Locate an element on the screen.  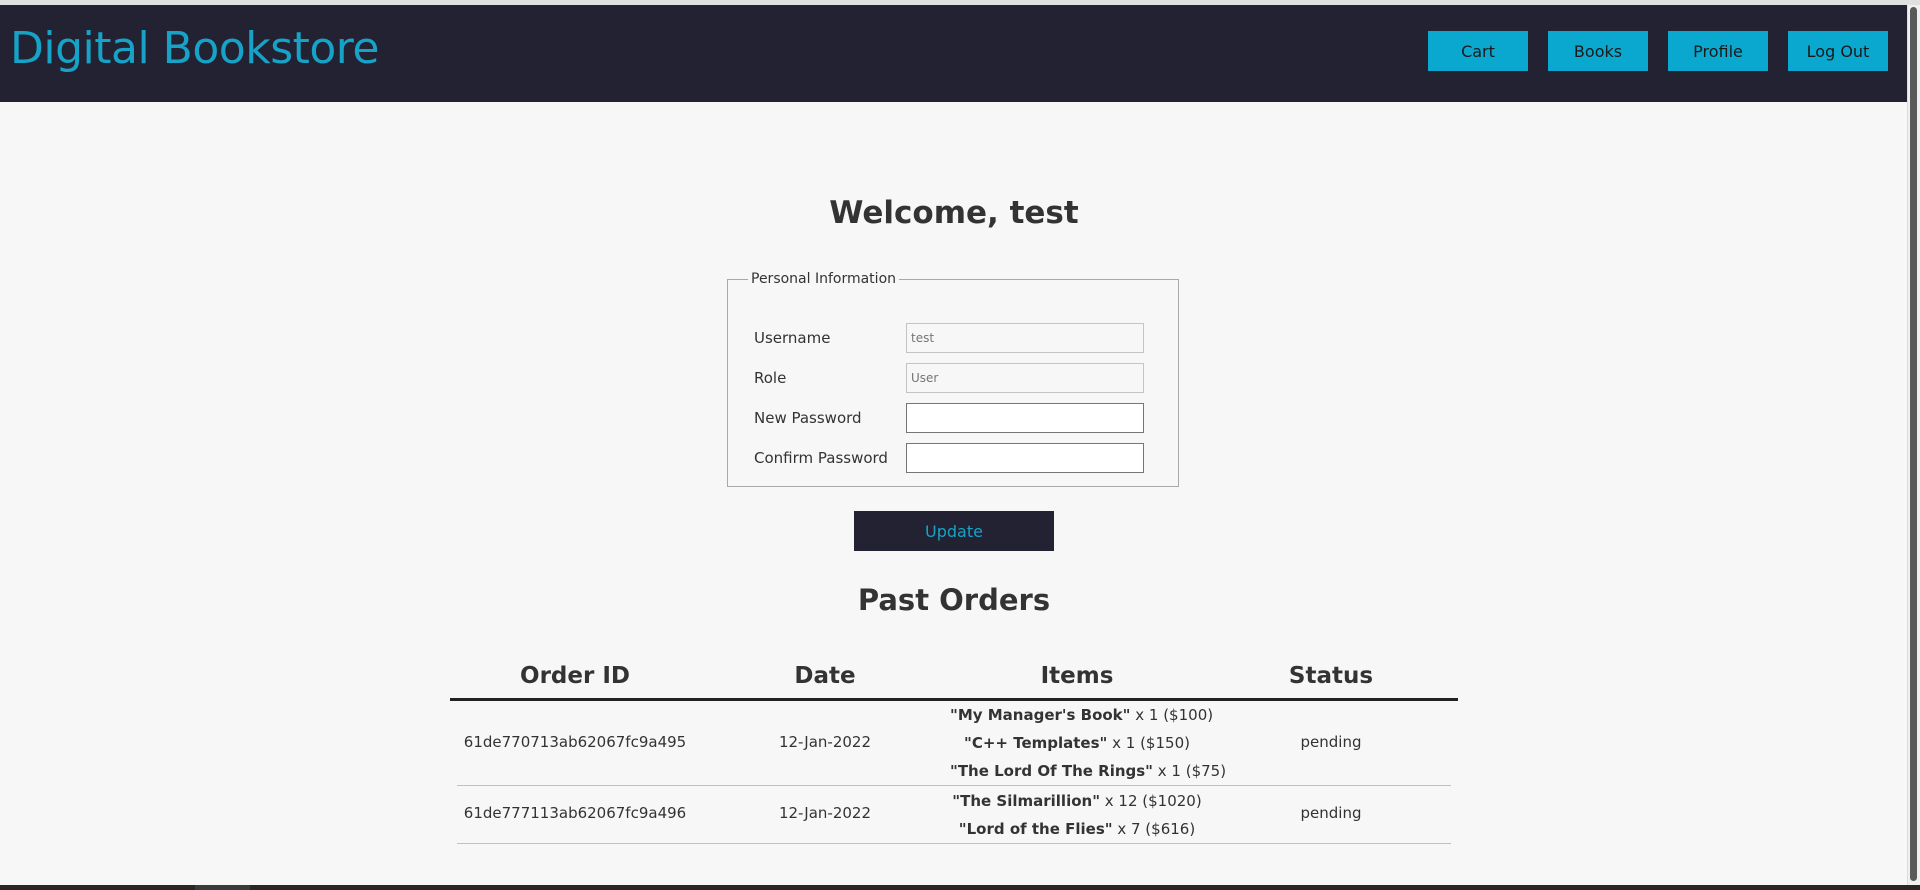
window-bottom-edge is located at coordinates (960, 887).